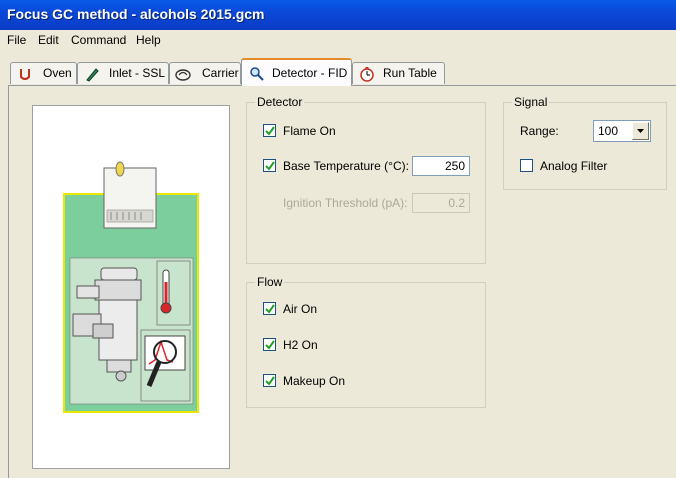 Image resolution: width=676 pixels, height=478 pixels. I want to click on air-on-label: Air On, so click(300, 309).